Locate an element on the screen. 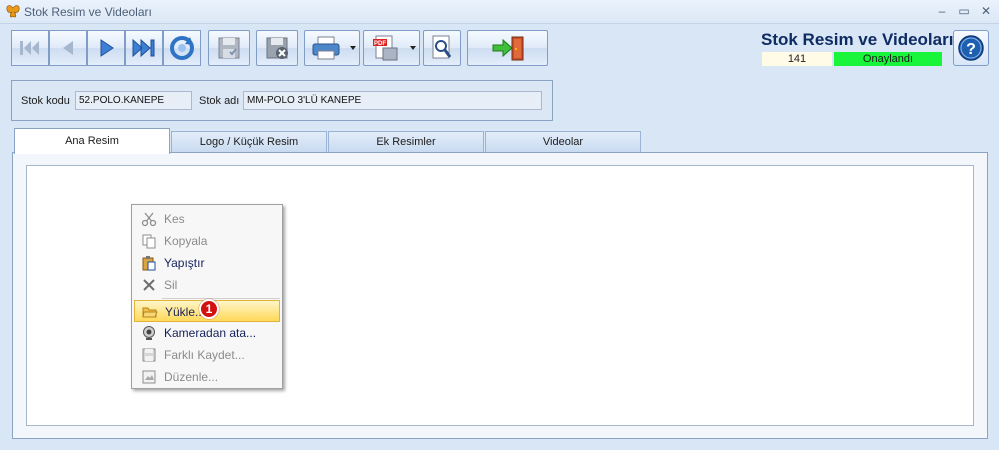  record-number: 141 is located at coordinates (797, 59).